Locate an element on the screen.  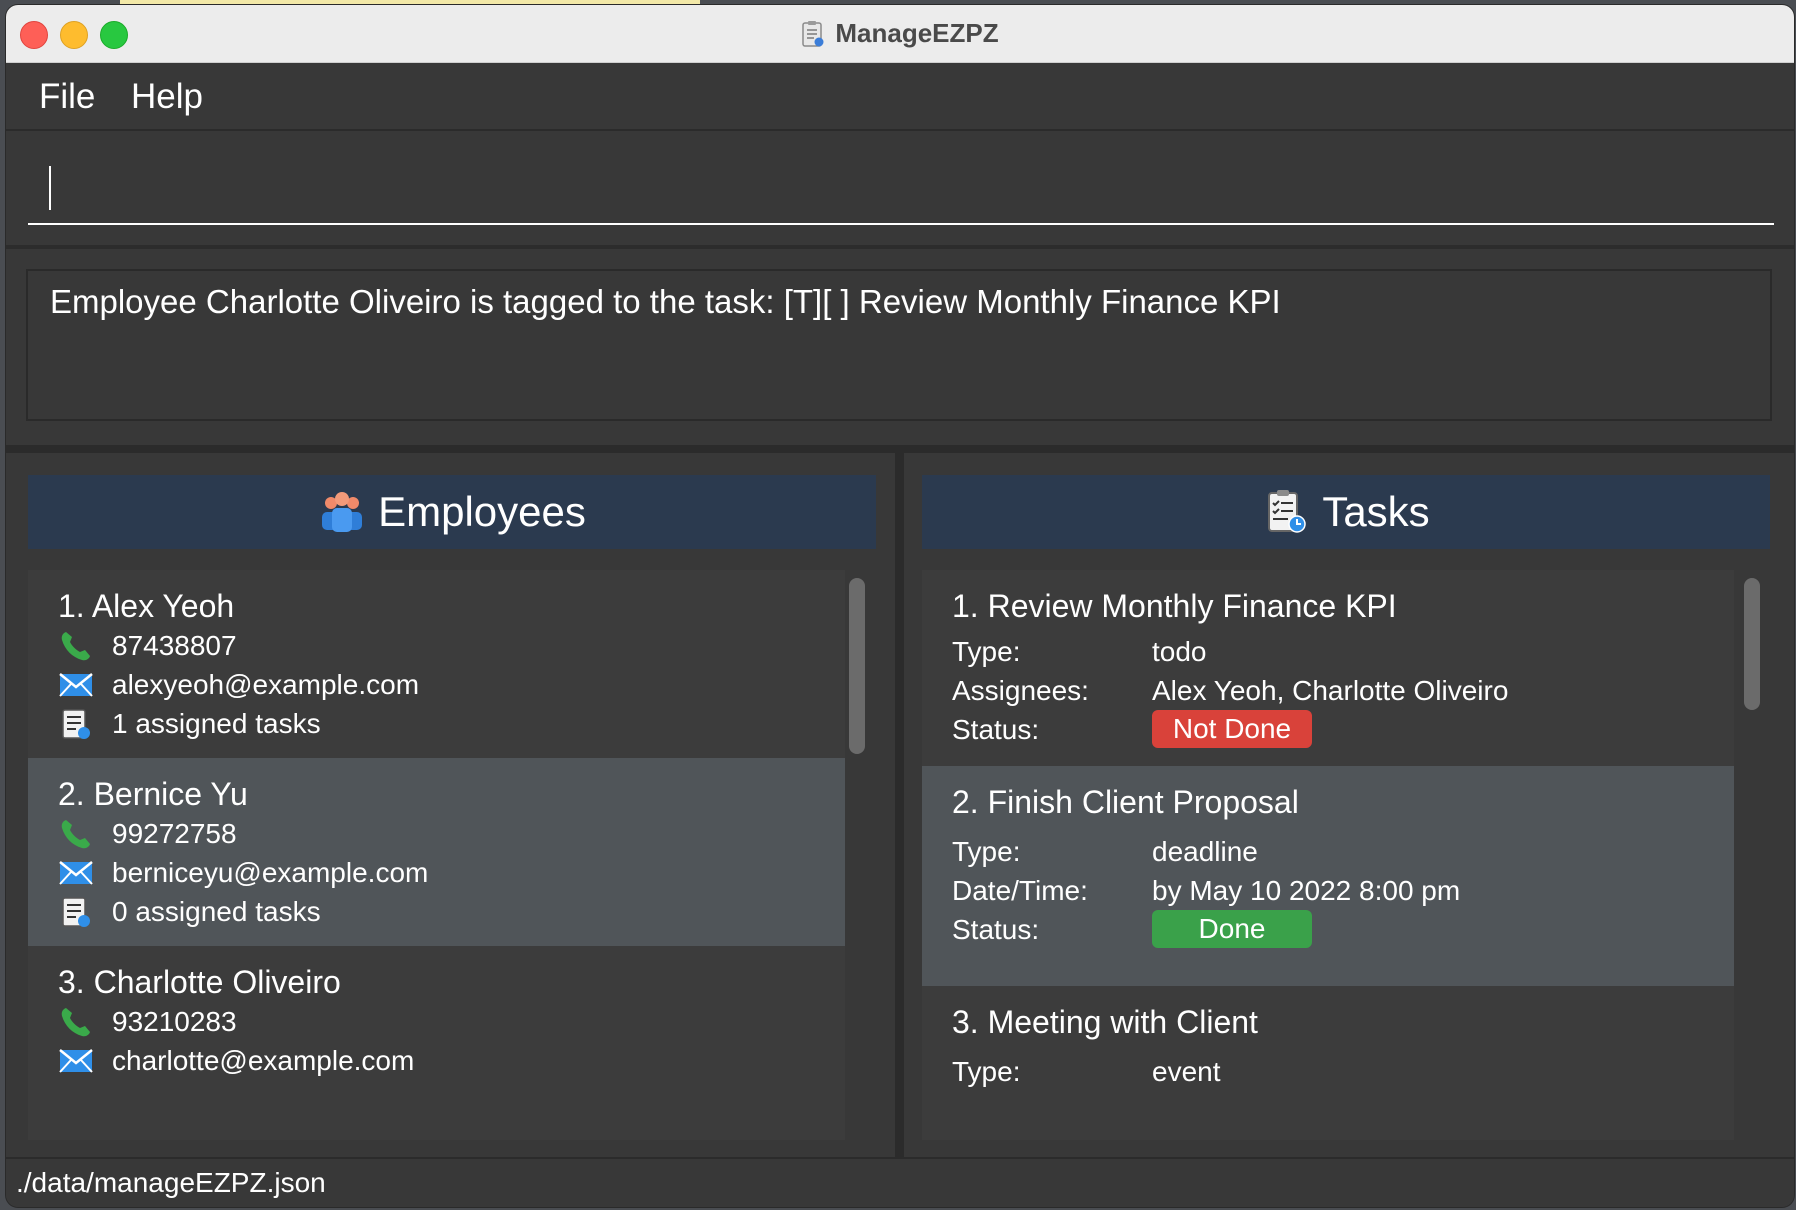
title-bar: ManageEZPZ is located at coordinates (900, 34).